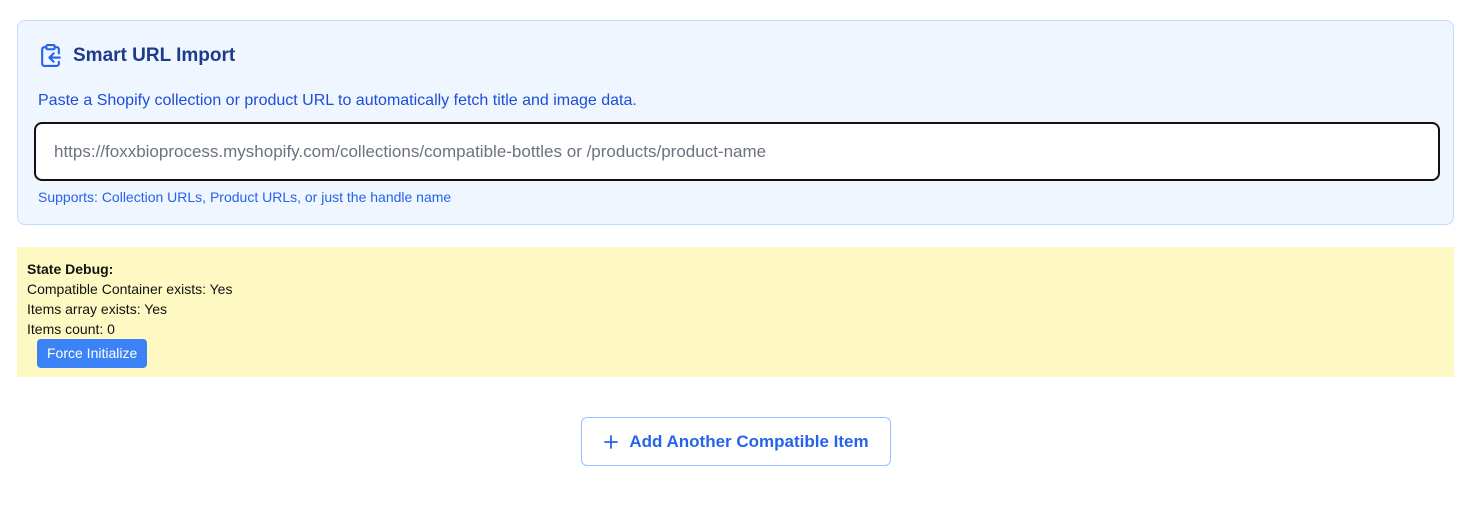  I want to click on panel-title: Smart URL Import, so click(154, 55).